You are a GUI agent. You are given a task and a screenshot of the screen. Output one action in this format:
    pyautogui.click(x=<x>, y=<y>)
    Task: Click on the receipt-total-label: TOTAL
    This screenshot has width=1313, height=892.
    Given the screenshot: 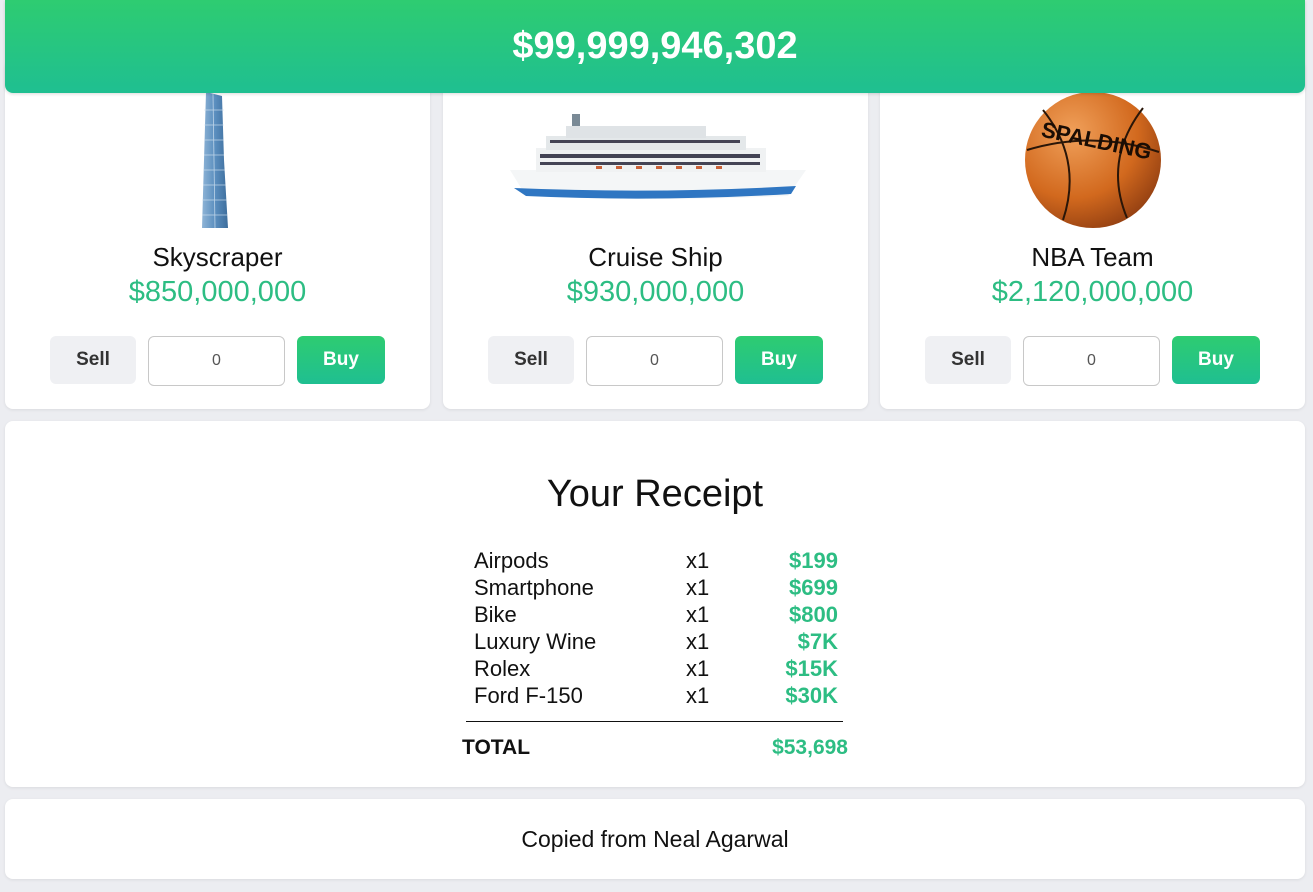 What is the action you would take?
    pyautogui.click(x=496, y=747)
    